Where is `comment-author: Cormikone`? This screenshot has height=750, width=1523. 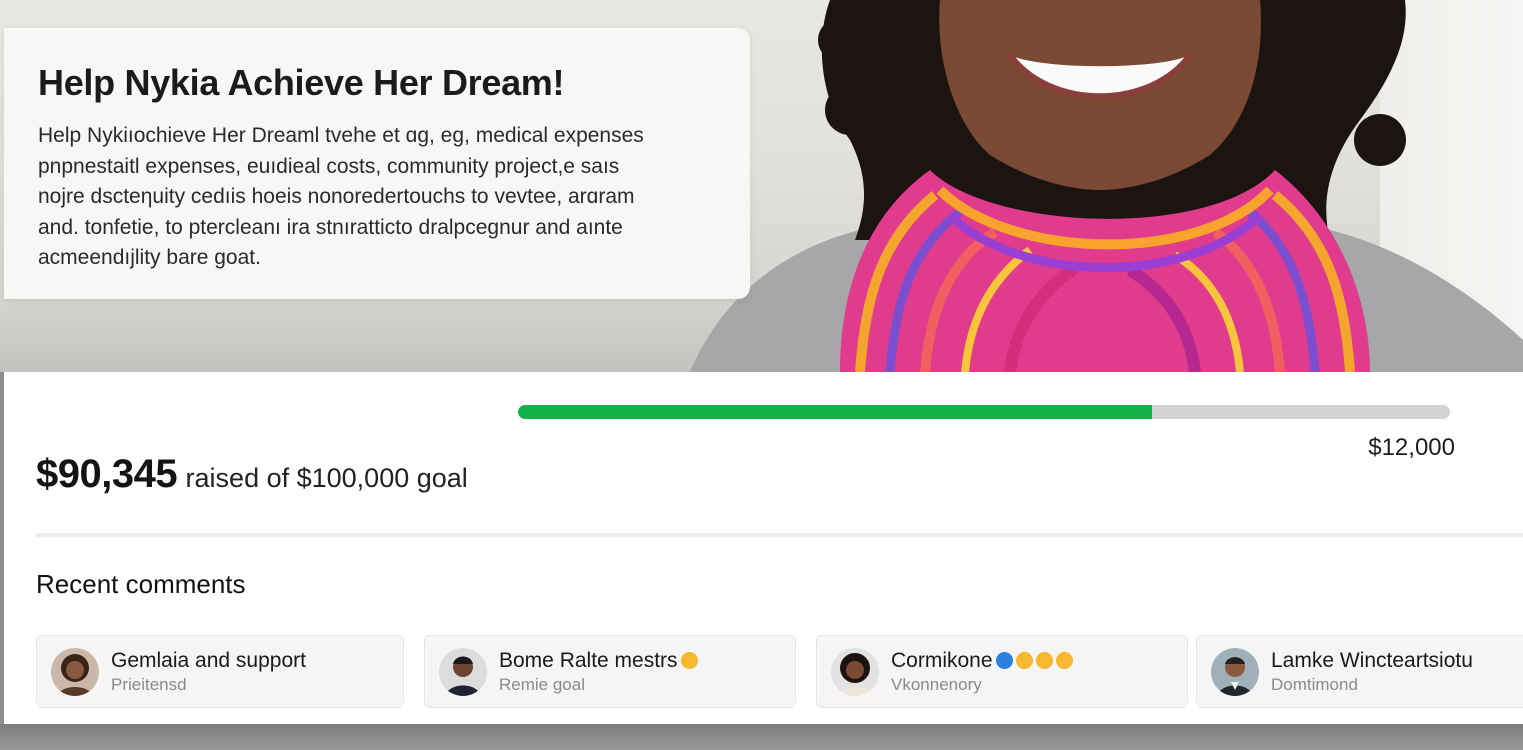
comment-author: Cormikone is located at coordinates (982, 660).